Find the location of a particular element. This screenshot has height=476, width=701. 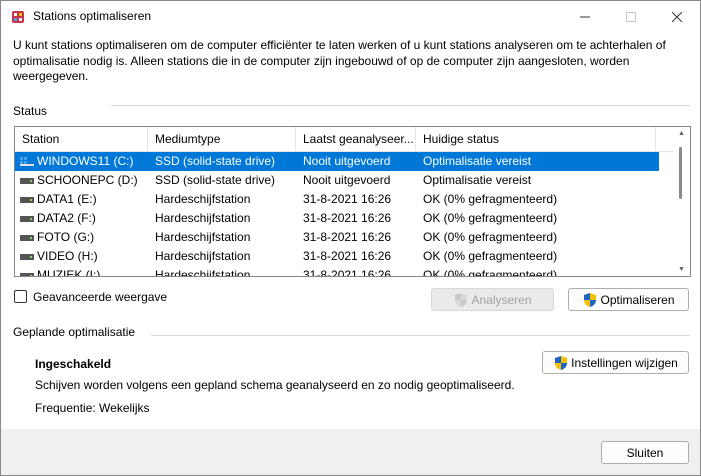

optimize-button-label: Optimaliseren is located at coordinates (637, 299).